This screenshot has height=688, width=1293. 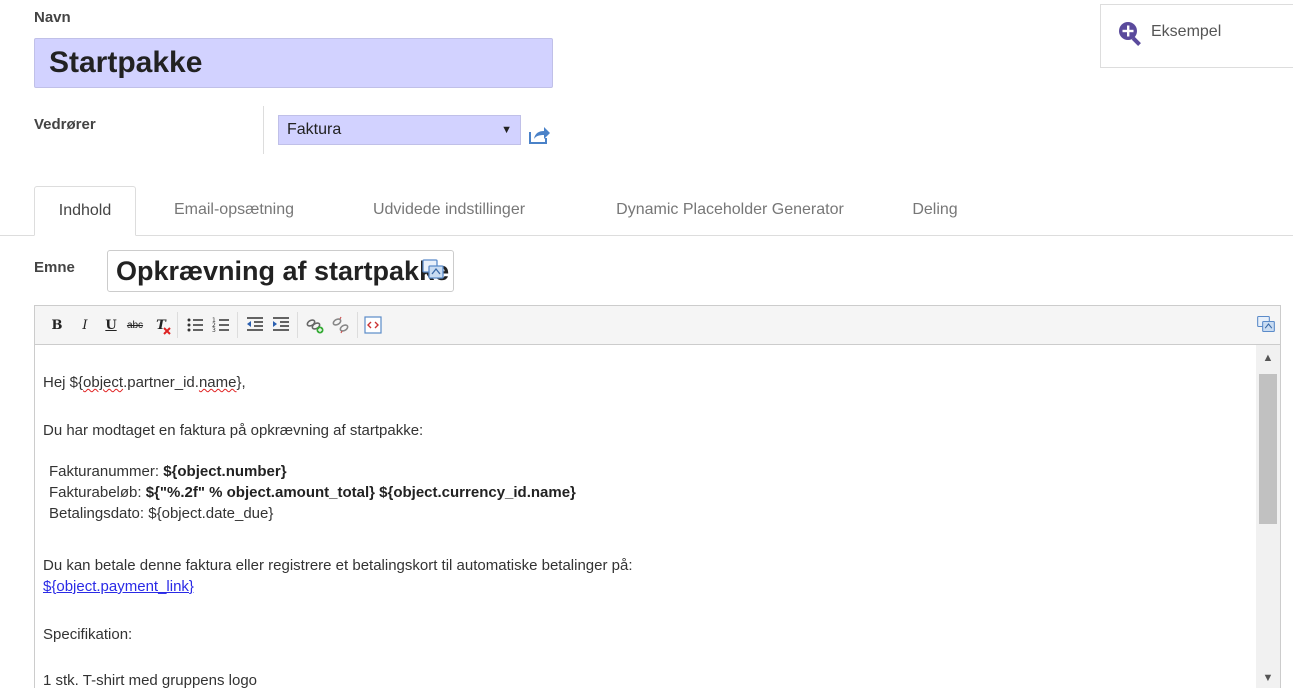 What do you see at coordinates (281, 325) in the screenshot?
I see `indent-icon` at bounding box center [281, 325].